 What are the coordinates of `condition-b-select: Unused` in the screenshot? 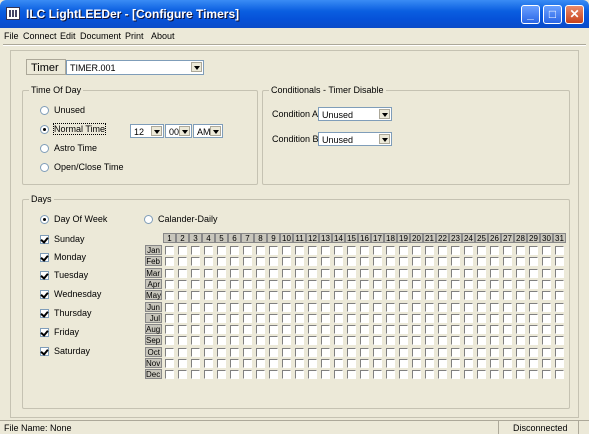 It's located at (355, 139).